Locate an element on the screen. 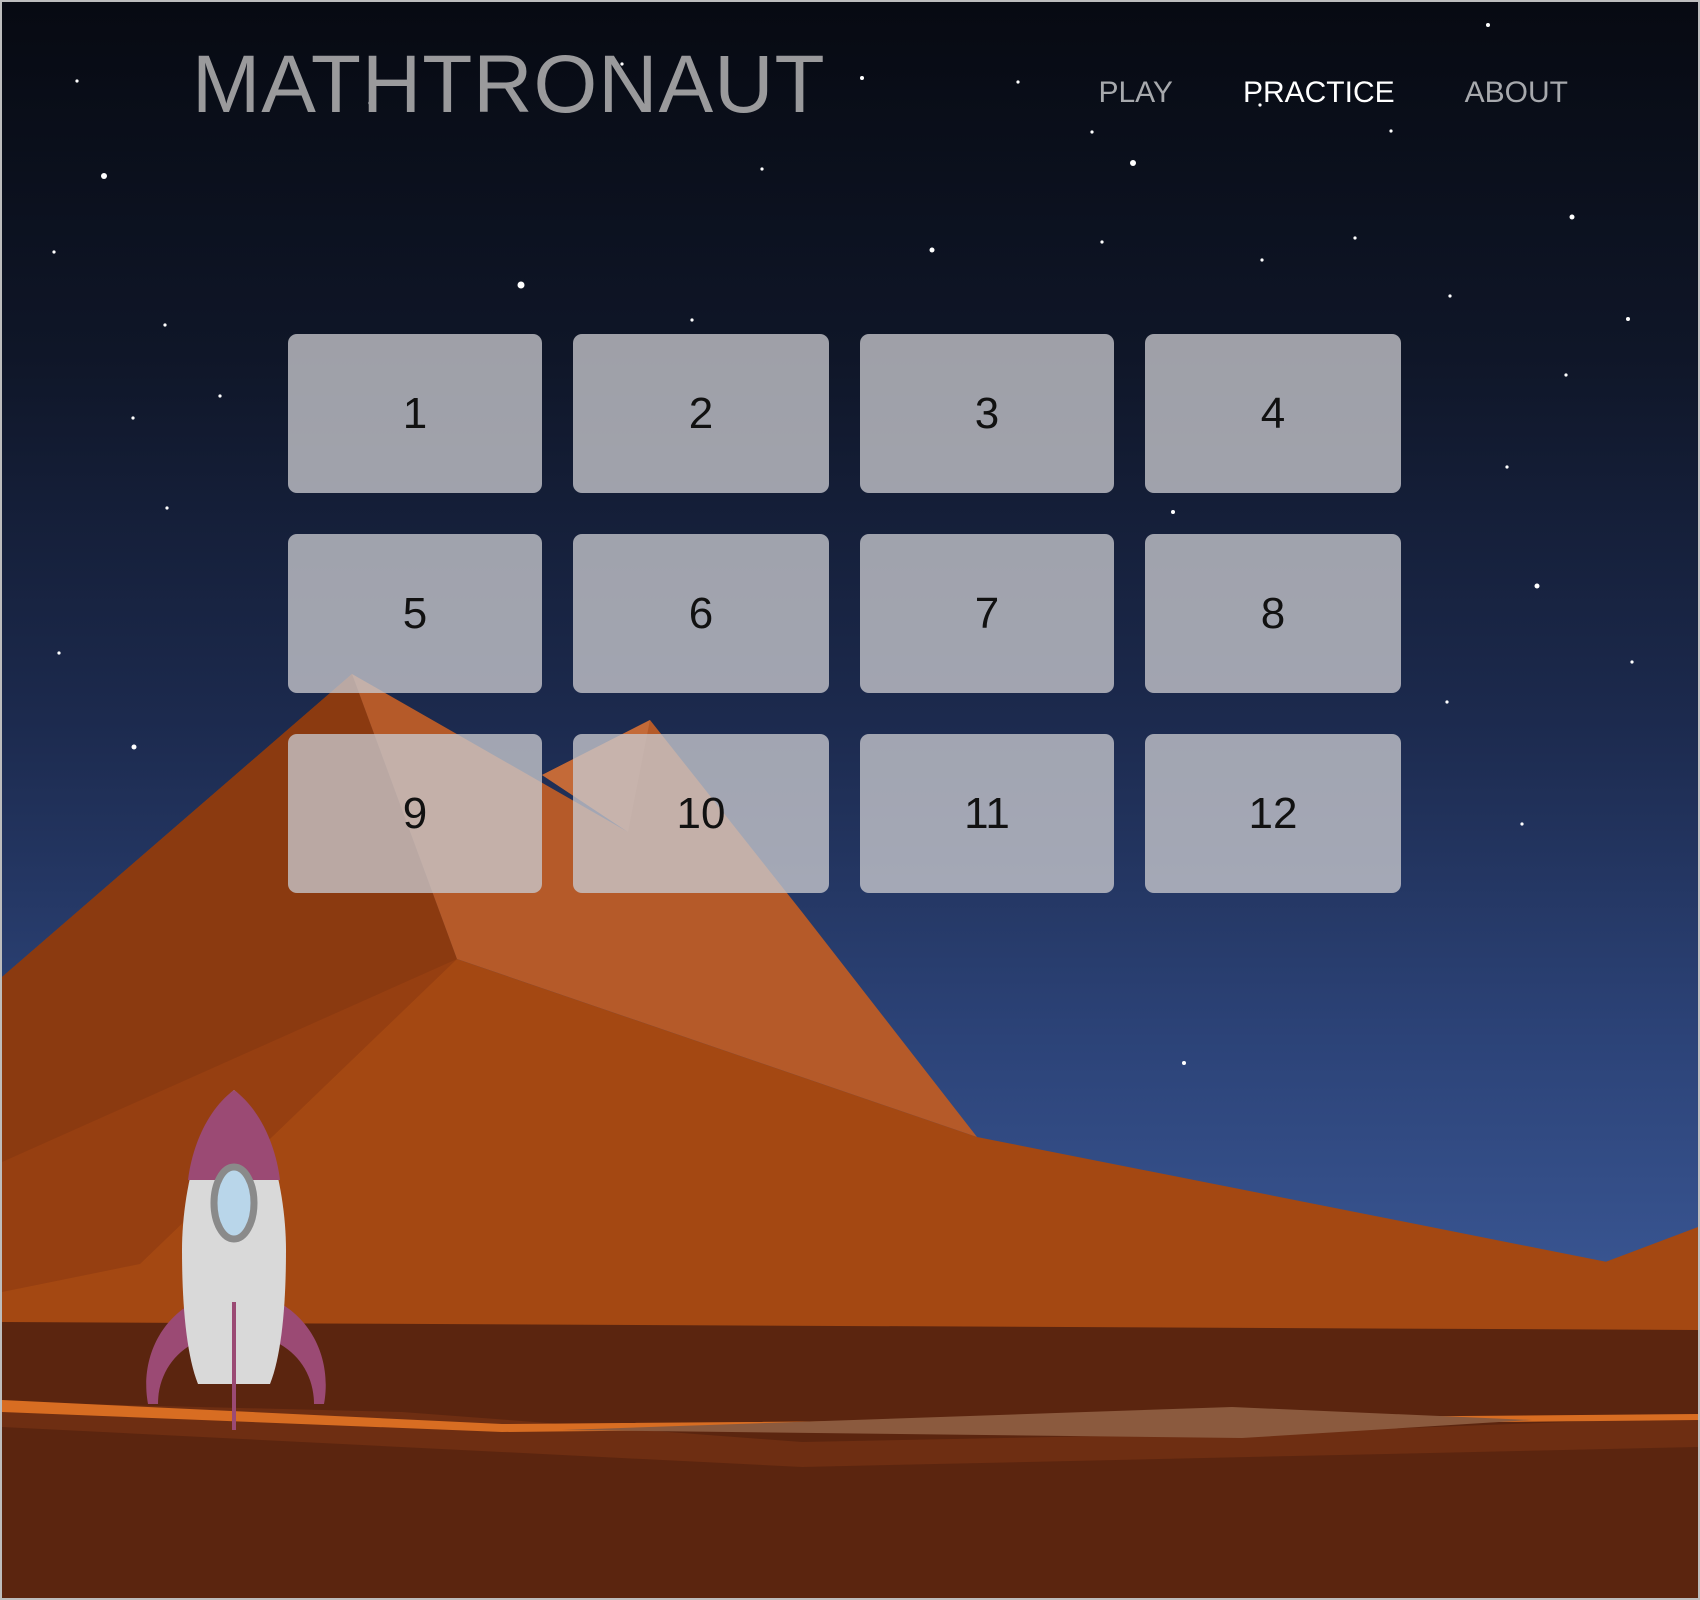 This screenshot has width=1700, height=1600. level-button: 9 is located at coordinates (415, 813).